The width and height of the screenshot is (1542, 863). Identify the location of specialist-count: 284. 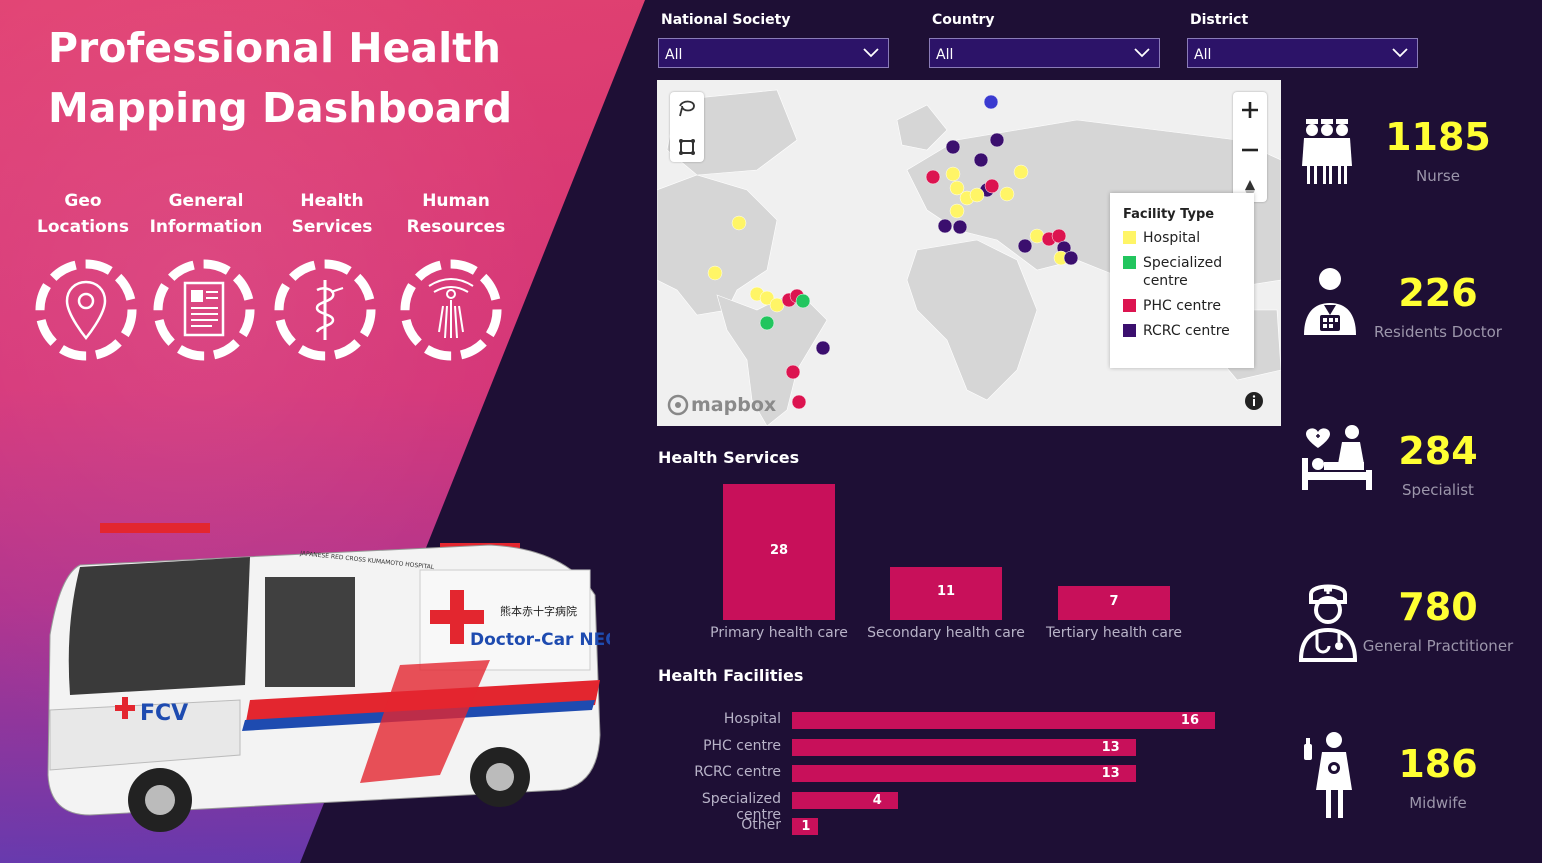
(1438, 451).